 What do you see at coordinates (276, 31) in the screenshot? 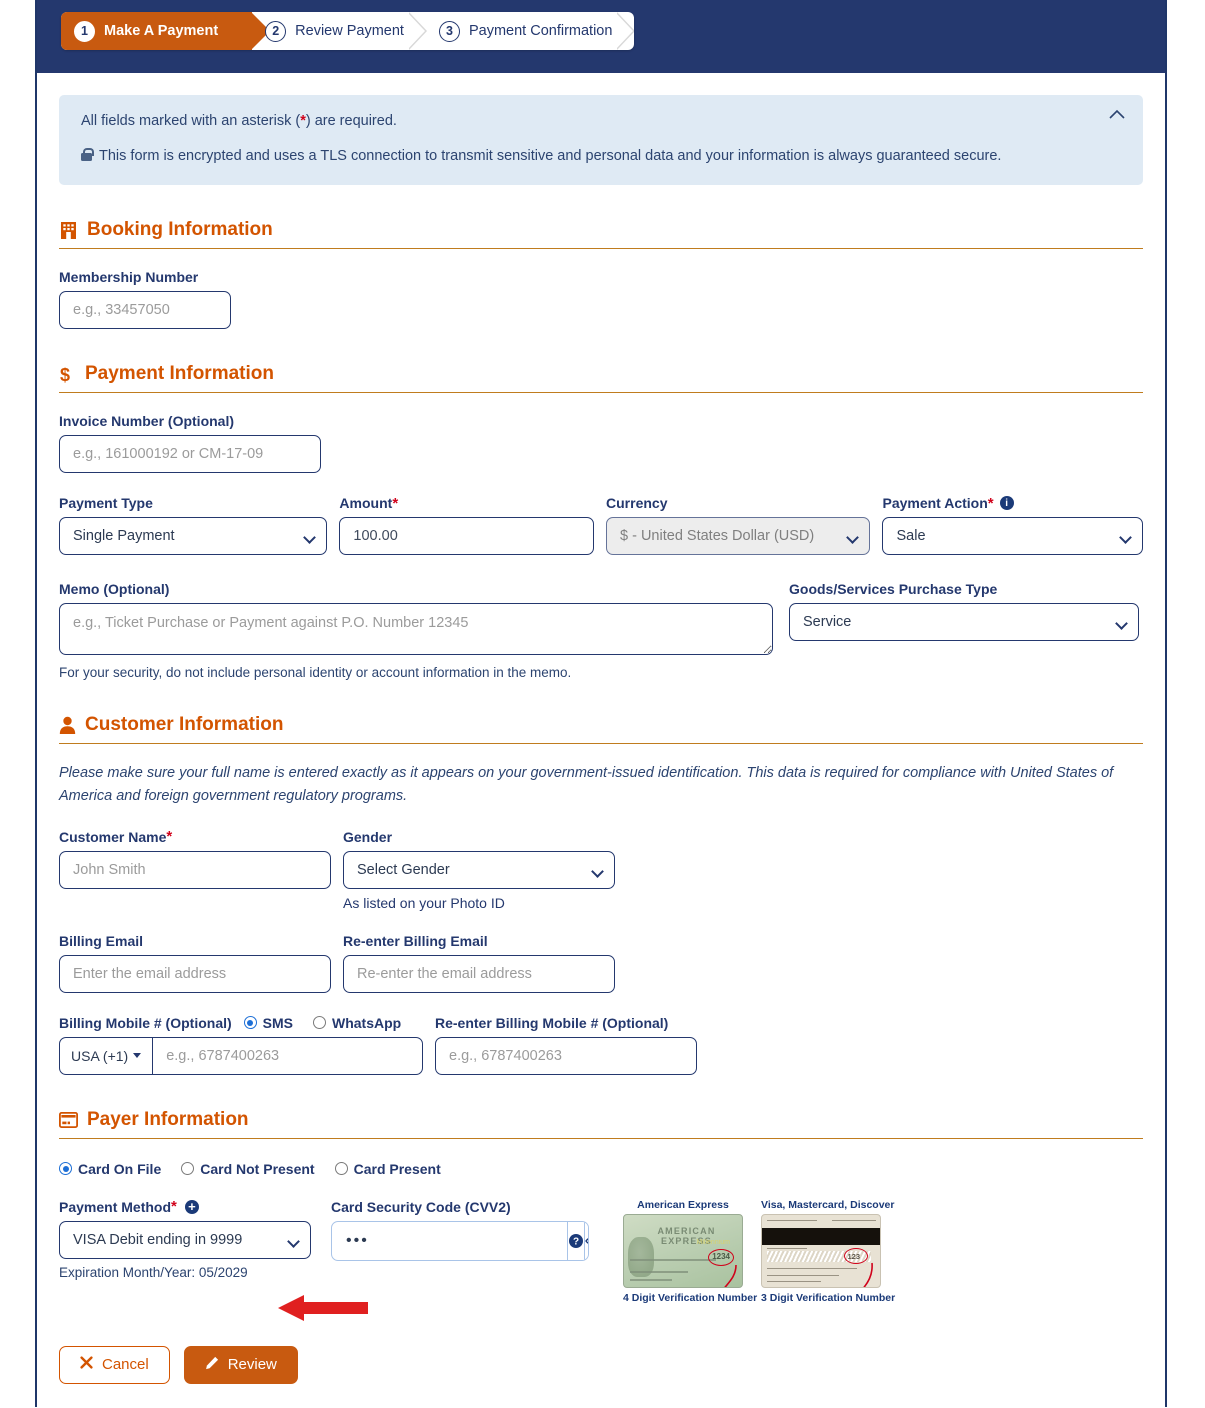
I see `step-number-2: 2` at bounding box center [276, 31].